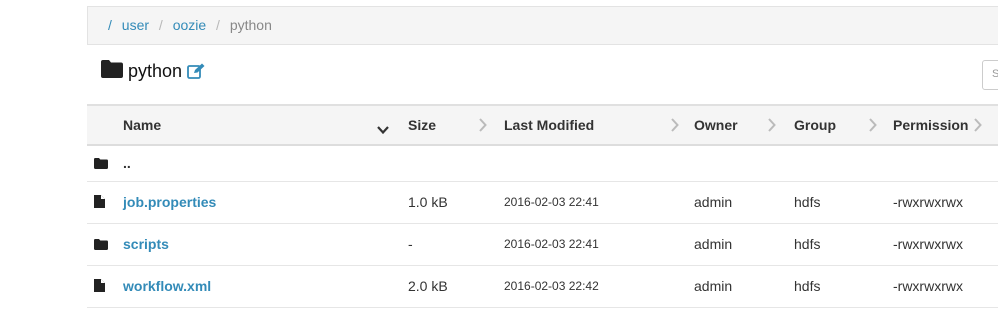 The width and height of the screenshot is (998, 335). I want to click on table-row-parent: .., so click(542, 163).